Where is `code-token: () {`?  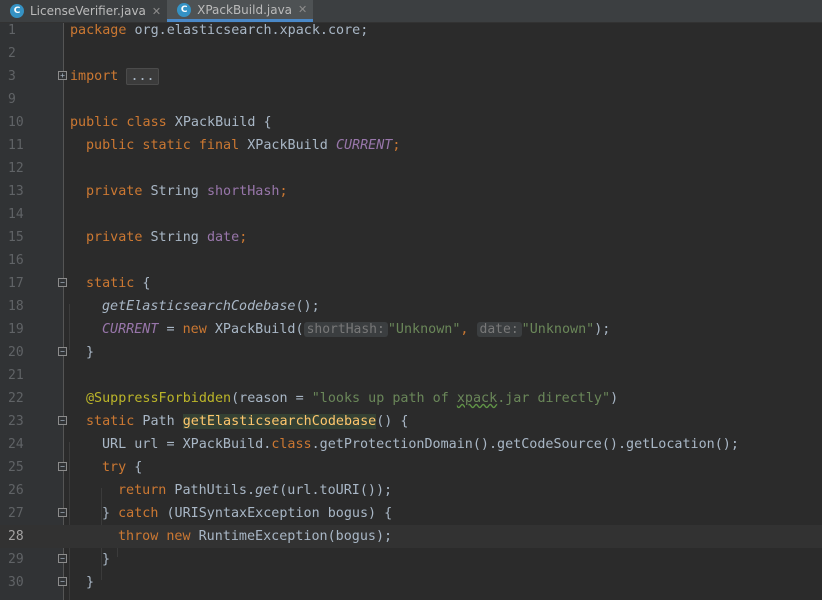
code-token: () { is located at coordinates (392, 421).